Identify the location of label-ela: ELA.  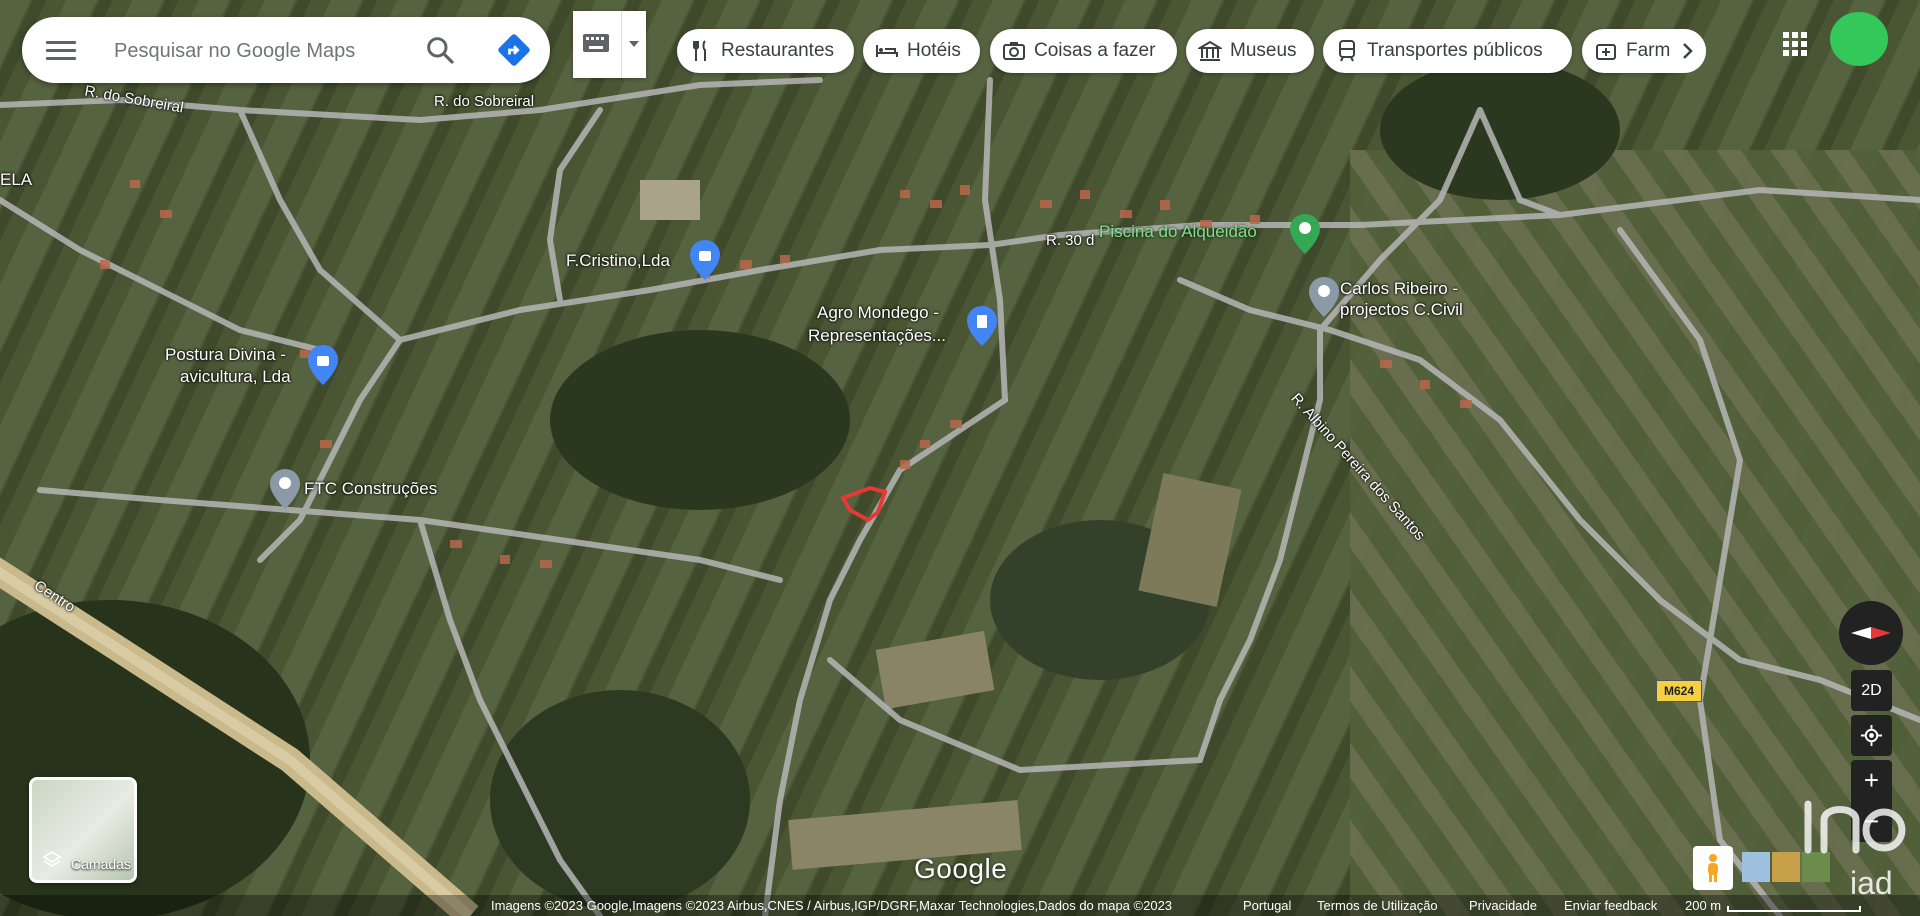
(16, 179).